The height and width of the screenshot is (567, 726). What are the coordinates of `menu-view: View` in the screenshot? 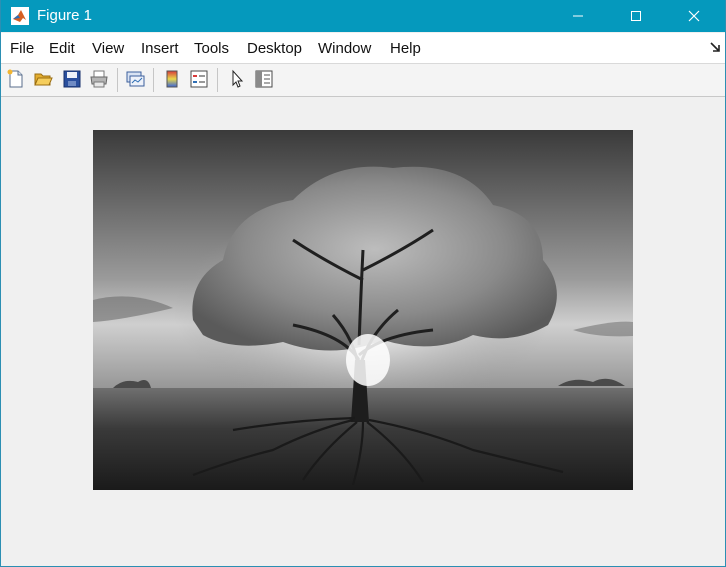 It's located at (108, 49).